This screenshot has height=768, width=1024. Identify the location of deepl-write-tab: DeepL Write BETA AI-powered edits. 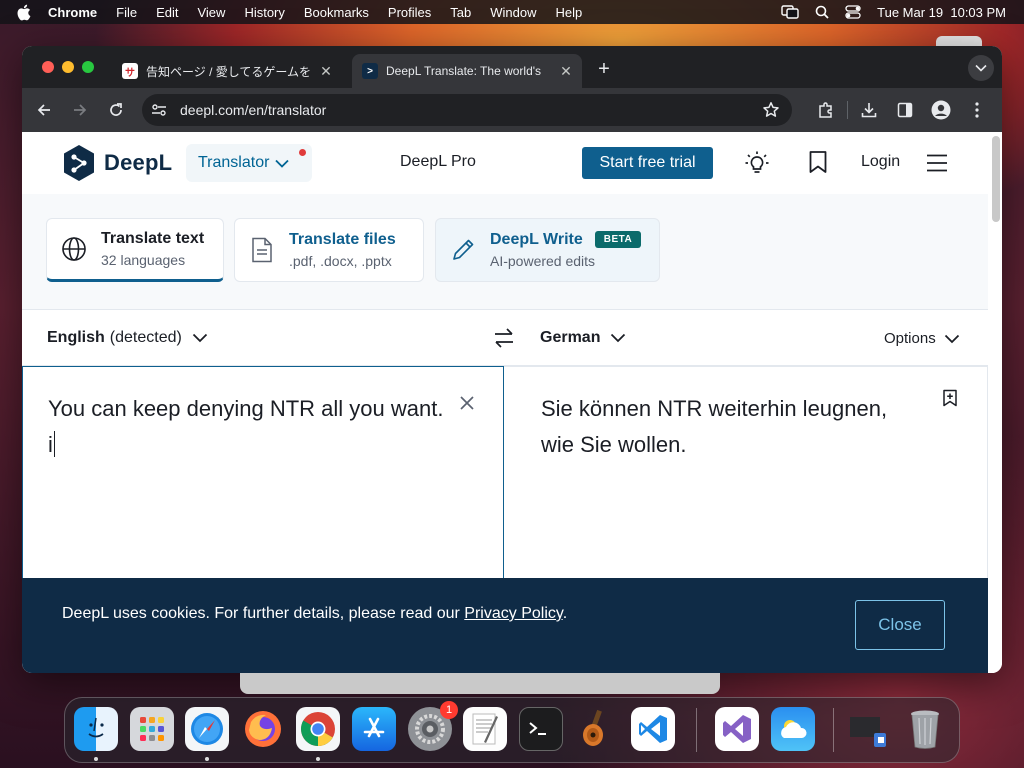
(547, 250).